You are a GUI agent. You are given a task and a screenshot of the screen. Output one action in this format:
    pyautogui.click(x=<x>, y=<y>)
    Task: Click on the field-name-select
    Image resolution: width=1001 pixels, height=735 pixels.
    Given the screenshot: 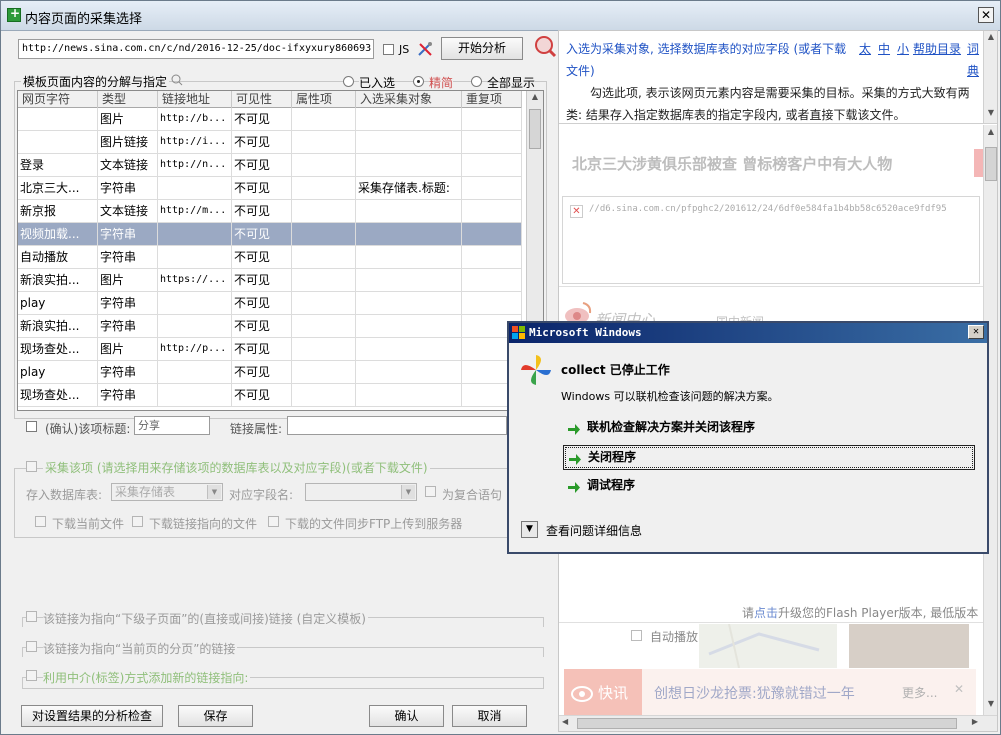 What is the action you would take?
    pyautogui.click(x=361, y=492)
    